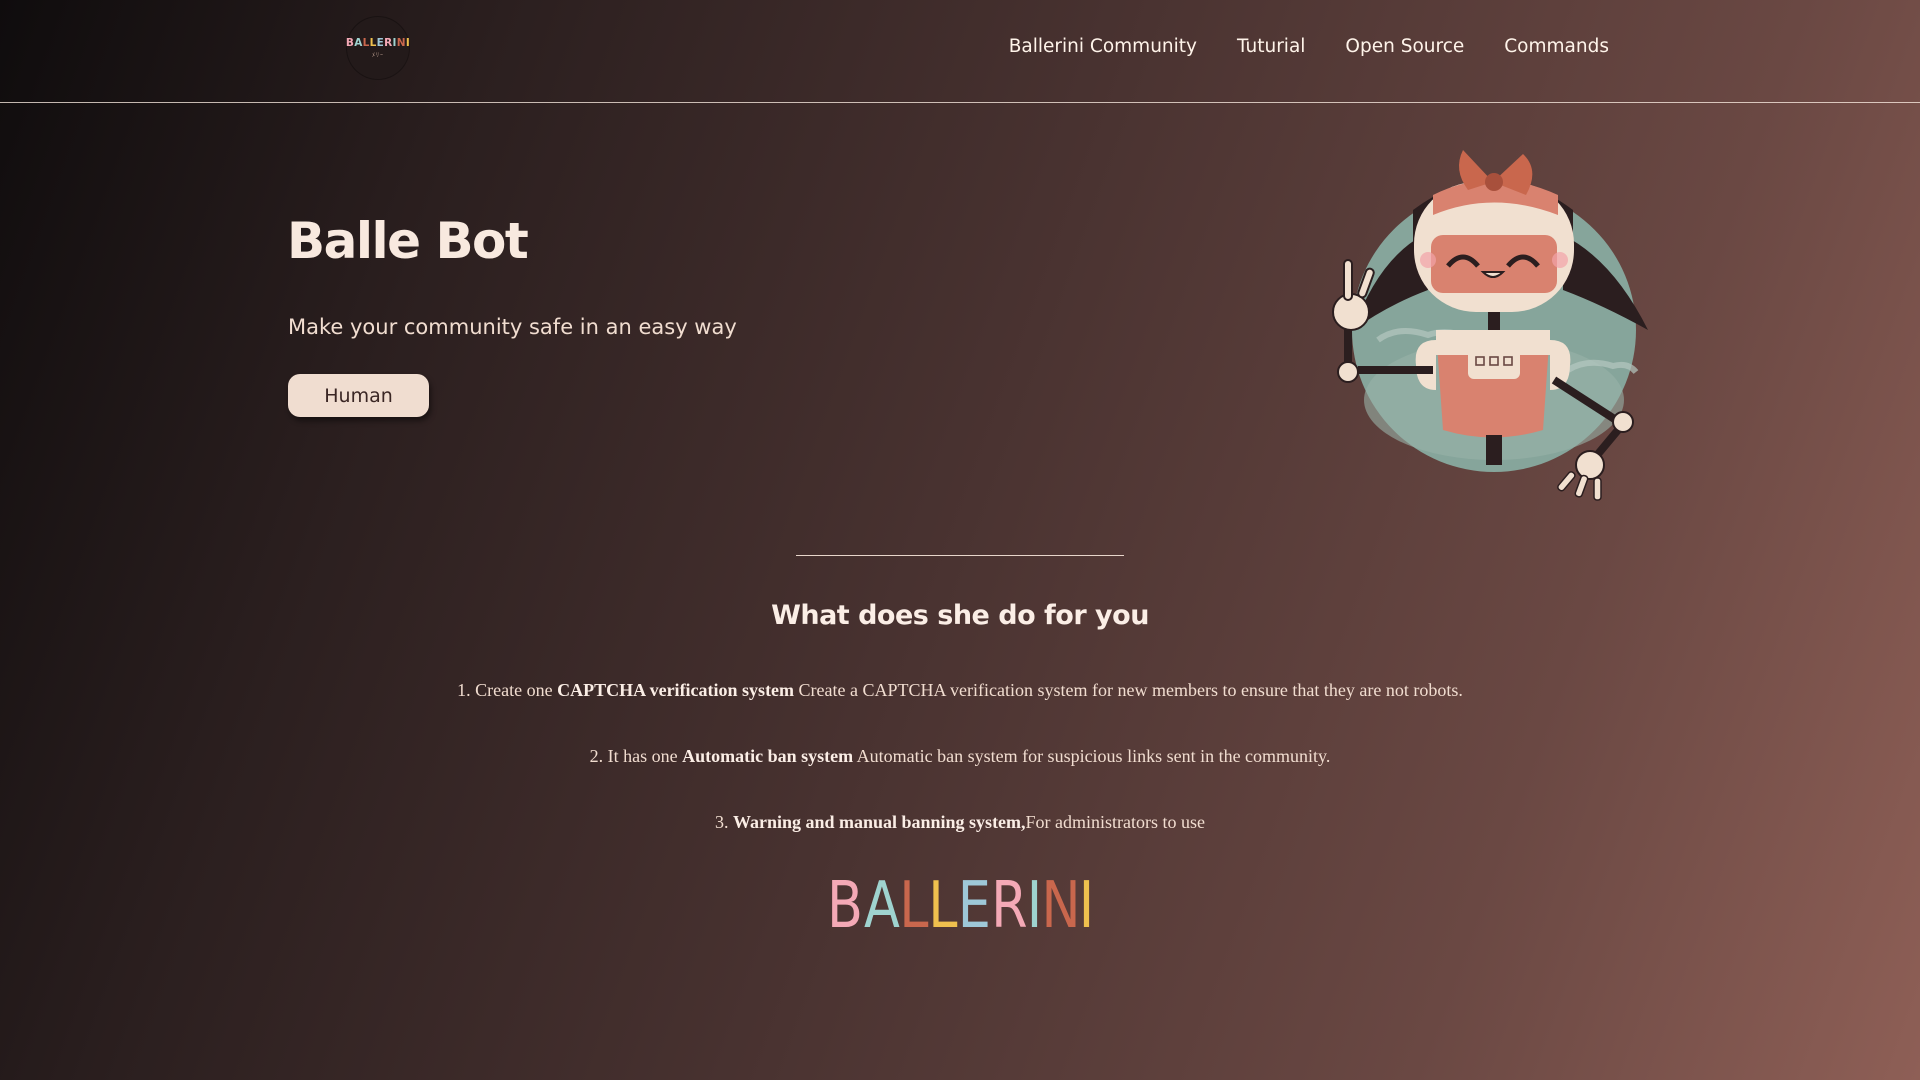  What do you see at coordinates (676, 690) in the screenshot?
I see `feature-1-bold: CAPTCHA verification system` at bounding box center [676, 690].